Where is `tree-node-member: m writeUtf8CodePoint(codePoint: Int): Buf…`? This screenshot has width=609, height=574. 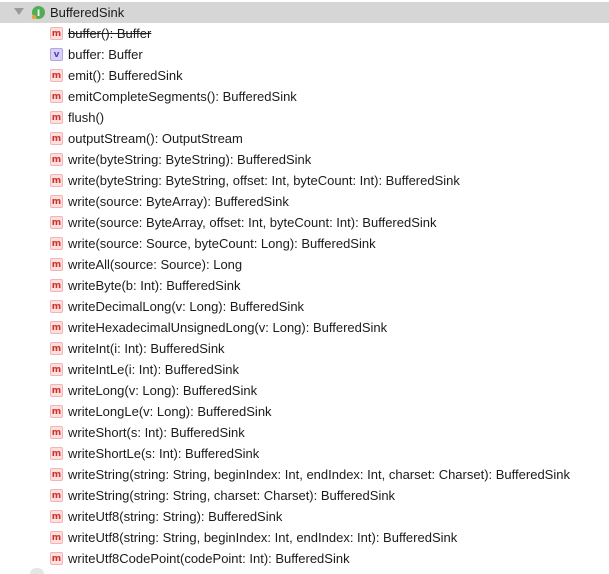 tree-node-member: m writeUtf8CodePoint(codePoint: Int): Buf… is located at coordinates (304, 558).